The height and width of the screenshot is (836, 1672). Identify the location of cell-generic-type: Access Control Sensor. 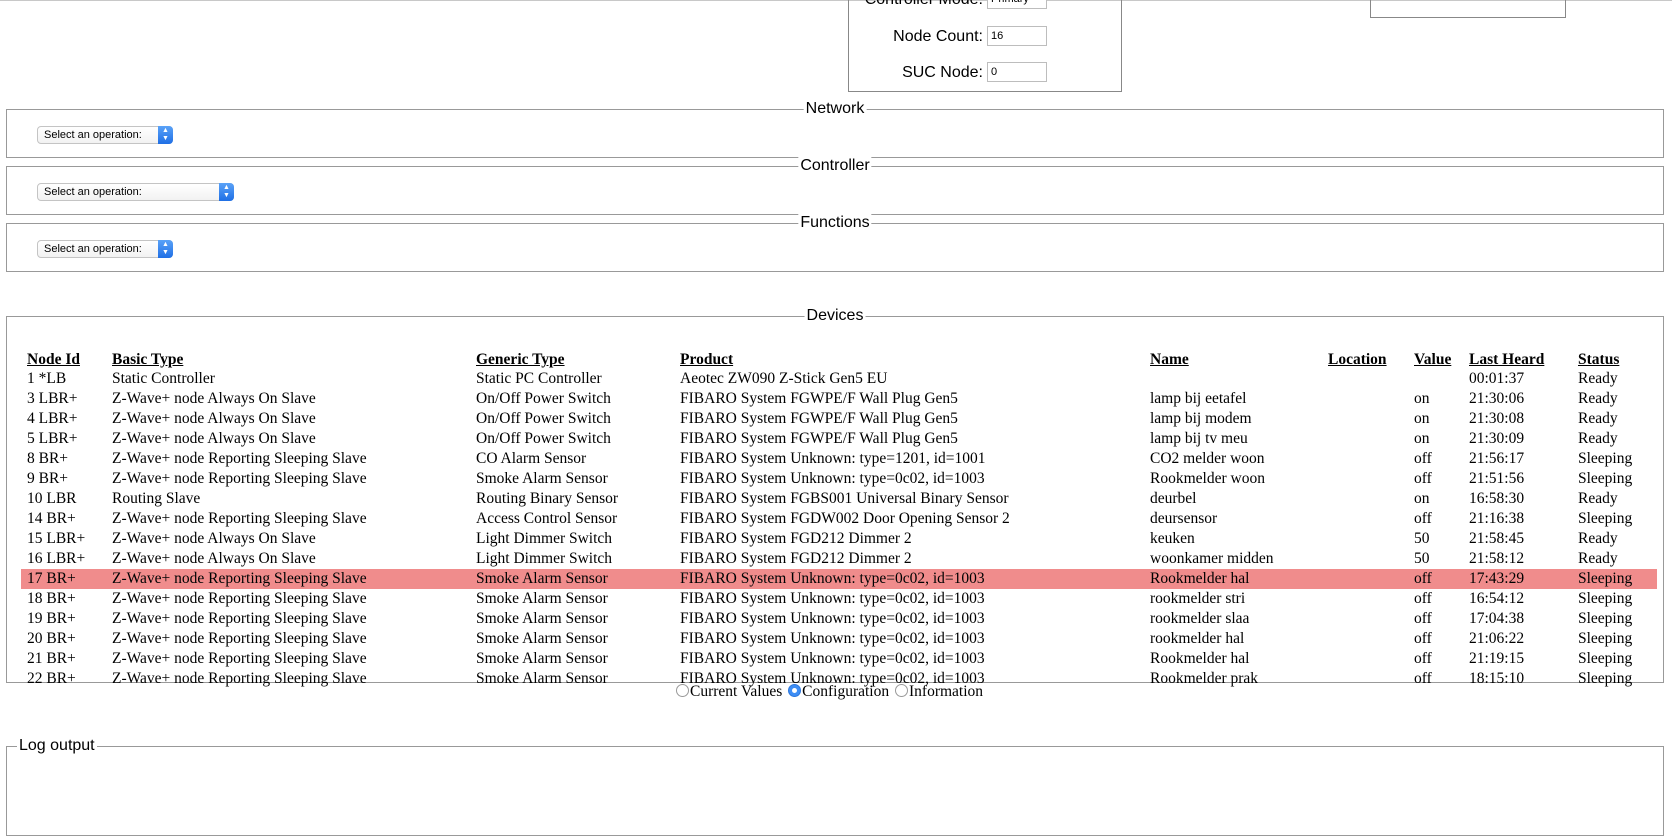
(547, 518).